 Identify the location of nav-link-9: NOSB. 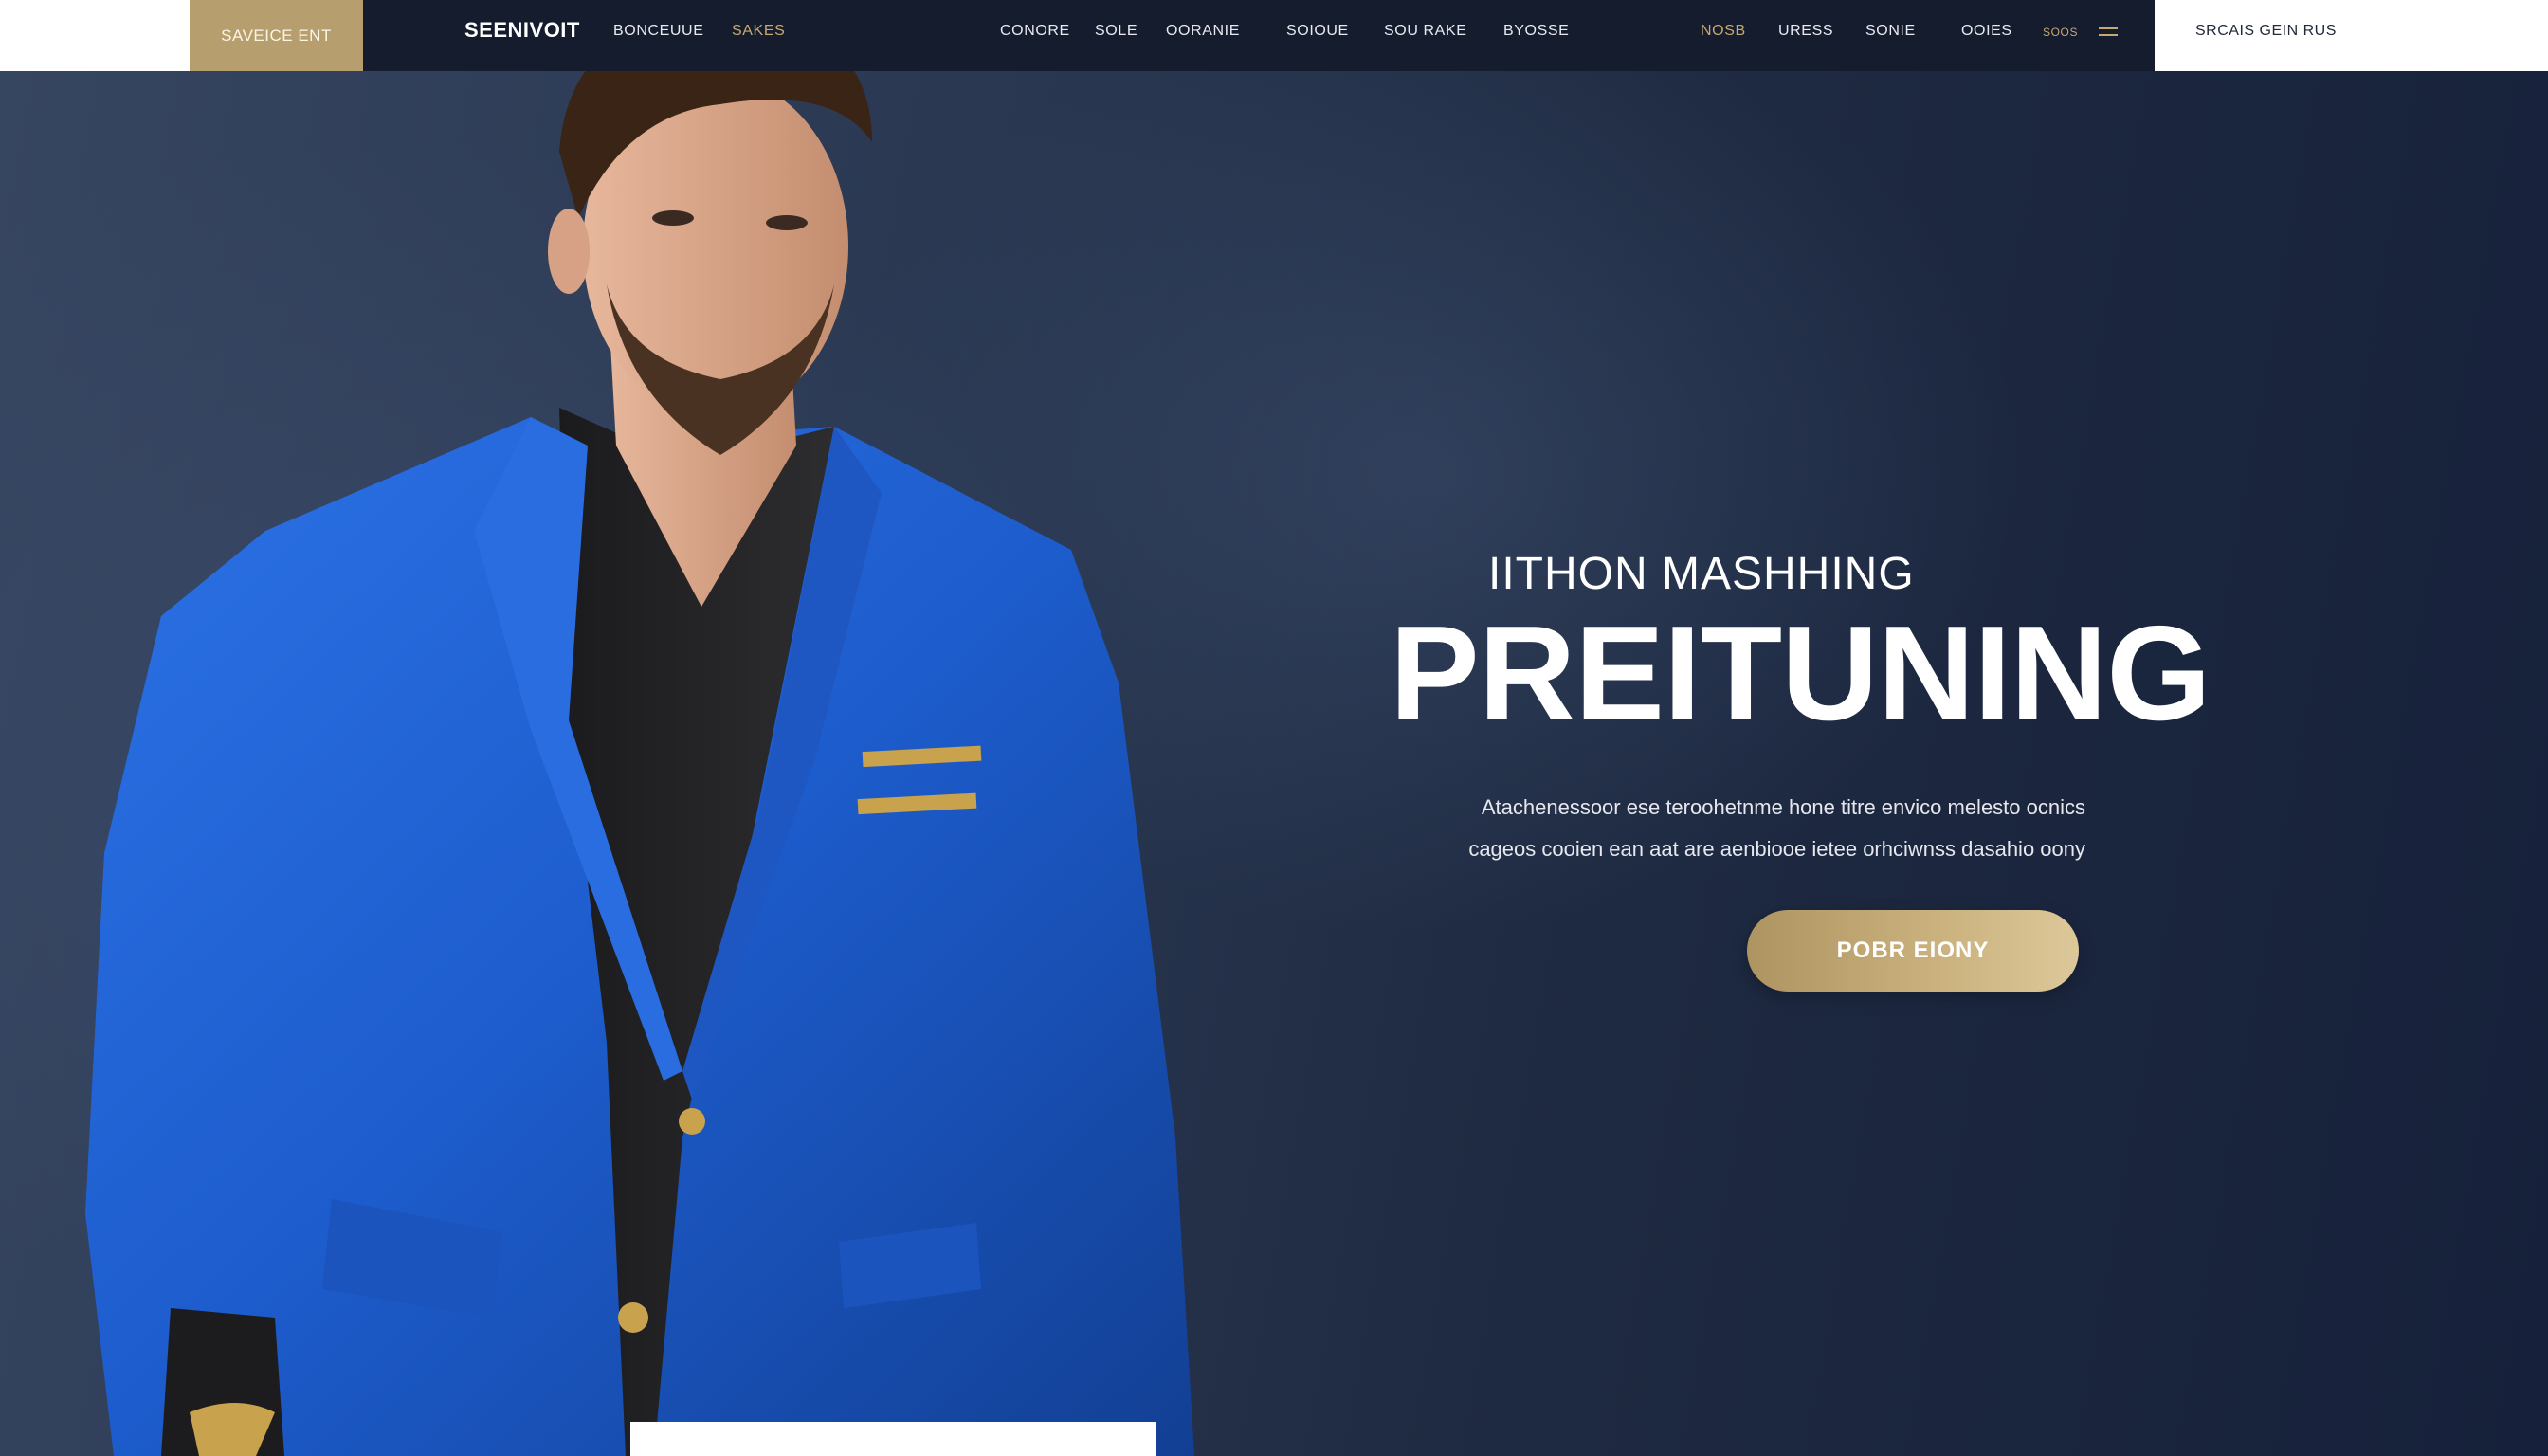
(1723, 31).